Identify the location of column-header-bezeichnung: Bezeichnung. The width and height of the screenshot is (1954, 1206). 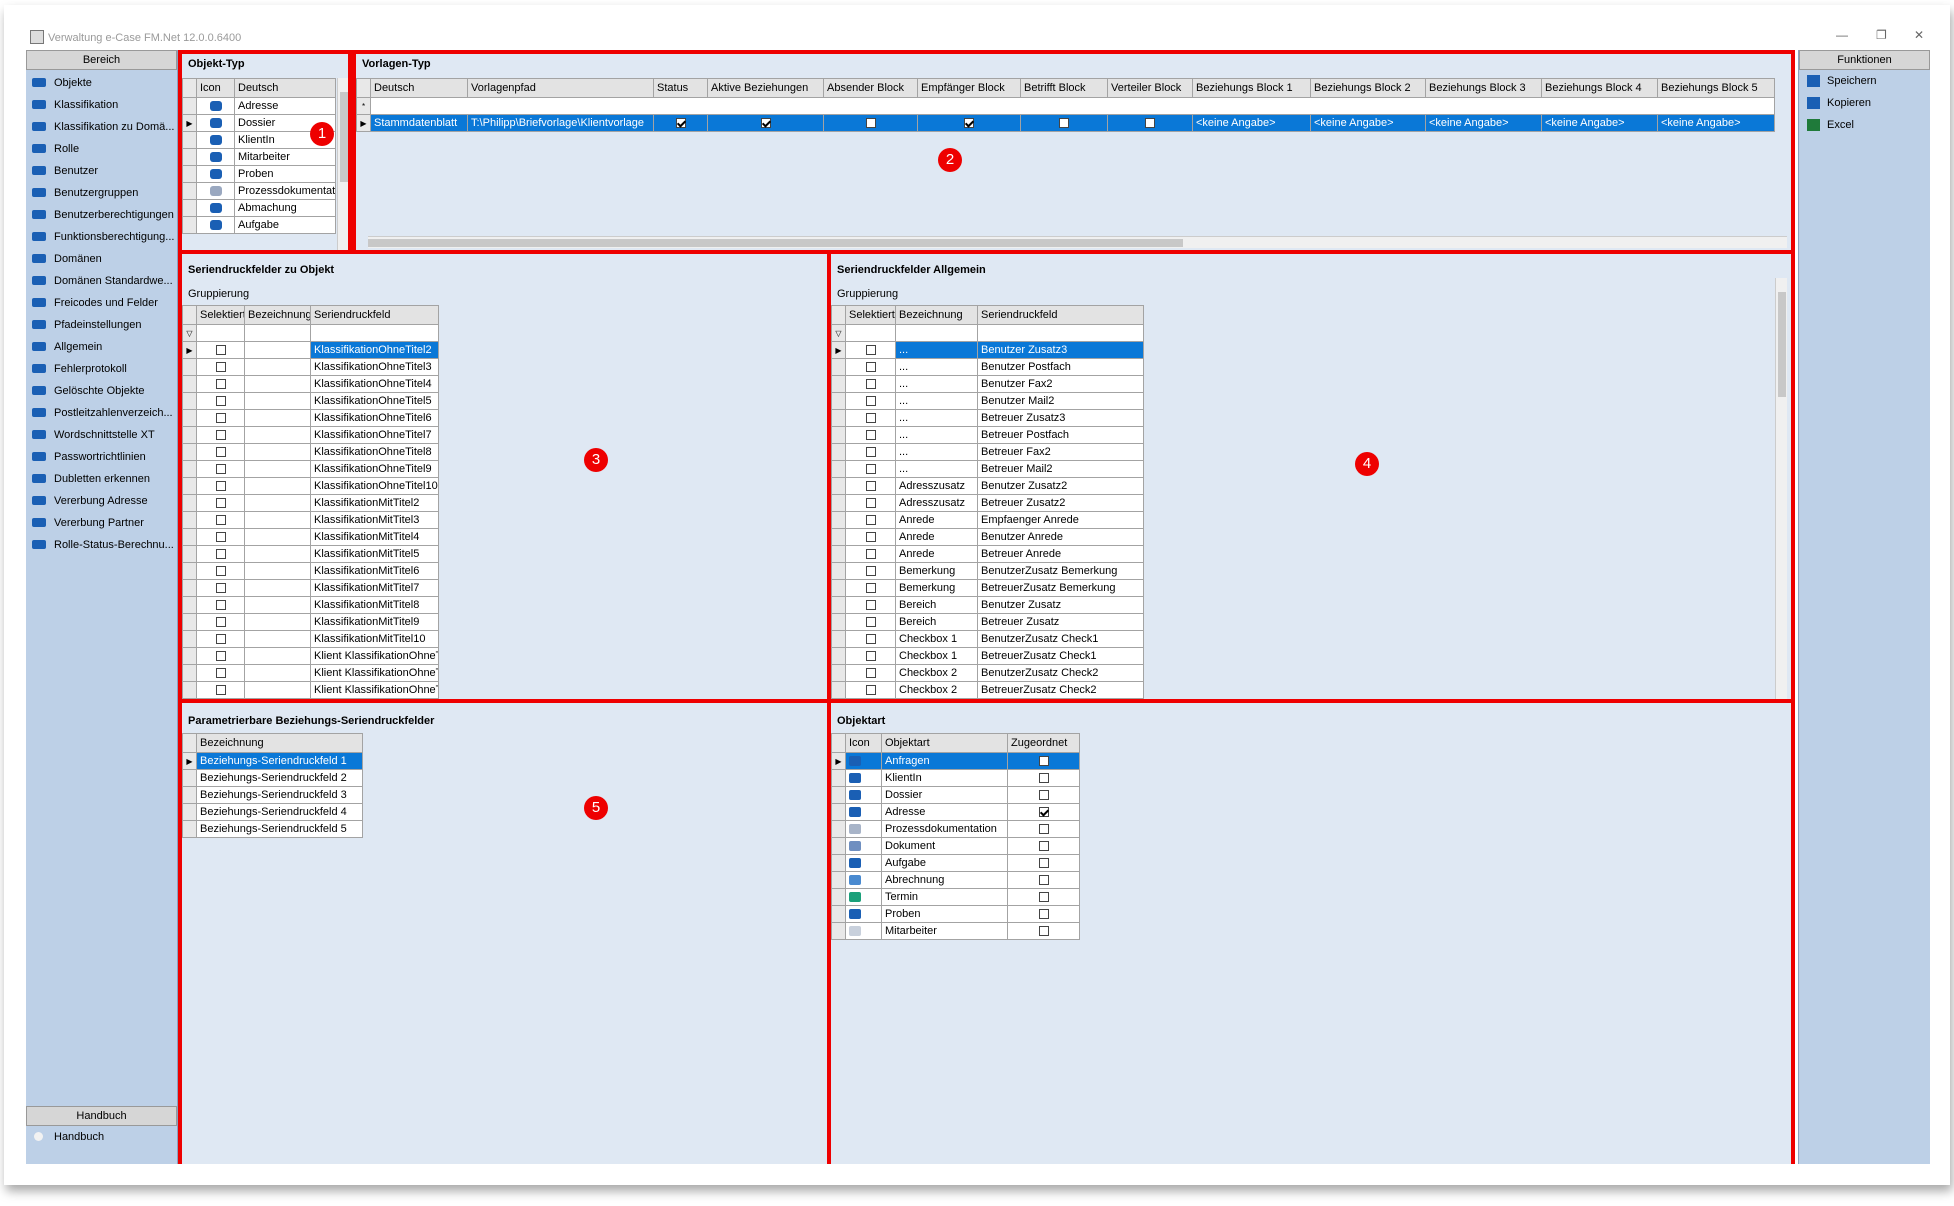
(279, 743).